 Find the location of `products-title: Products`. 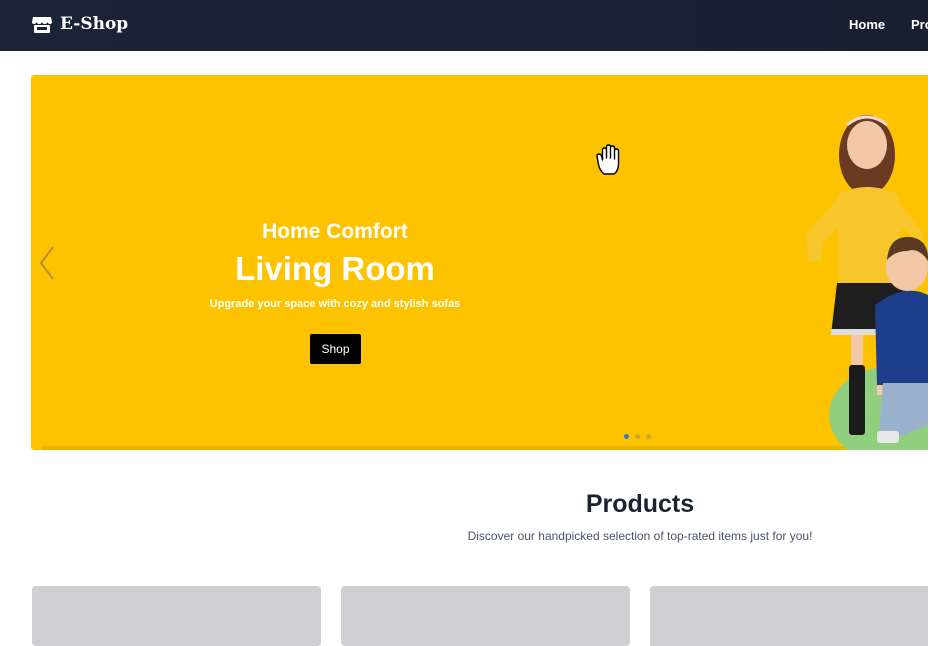

products-title: Products is located at coordinates (640, 504).